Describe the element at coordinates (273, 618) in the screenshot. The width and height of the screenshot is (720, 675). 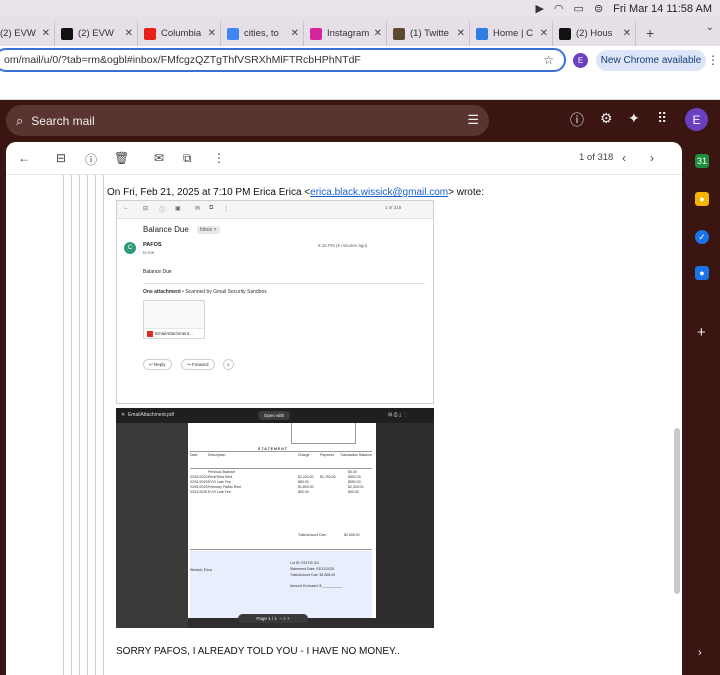
I see `pdf-page-zoom-control: Page 1 / 1 − ⌕ +` at that location.